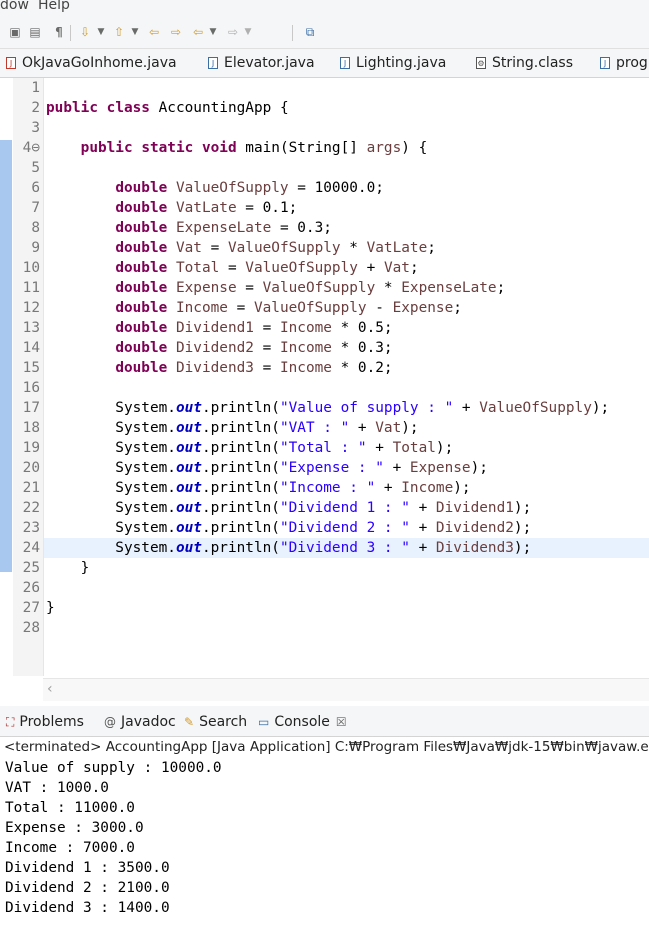 The height and width of the screenshot is (944, 649). I want to click on code-line: 6 double ValueOfSupply = 10000.0;, so click(340, 188).